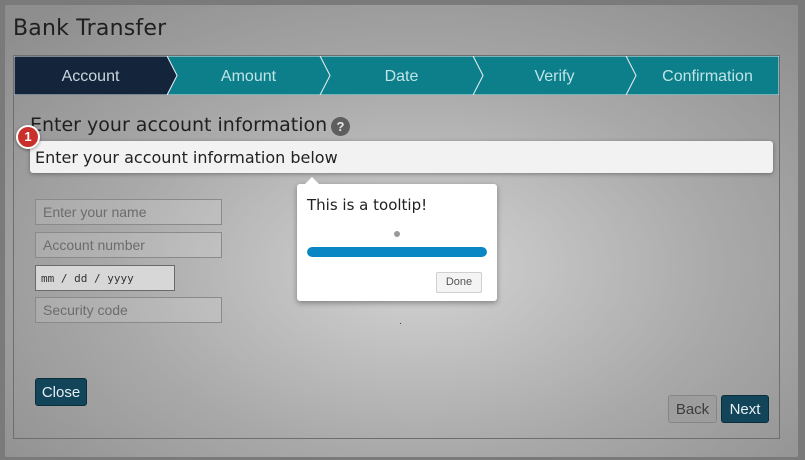 This screenshot has height=460, width=805. Describe the element at coordinates (402, 76) in the screenshot. I see `step-label-date: Date` at that location.